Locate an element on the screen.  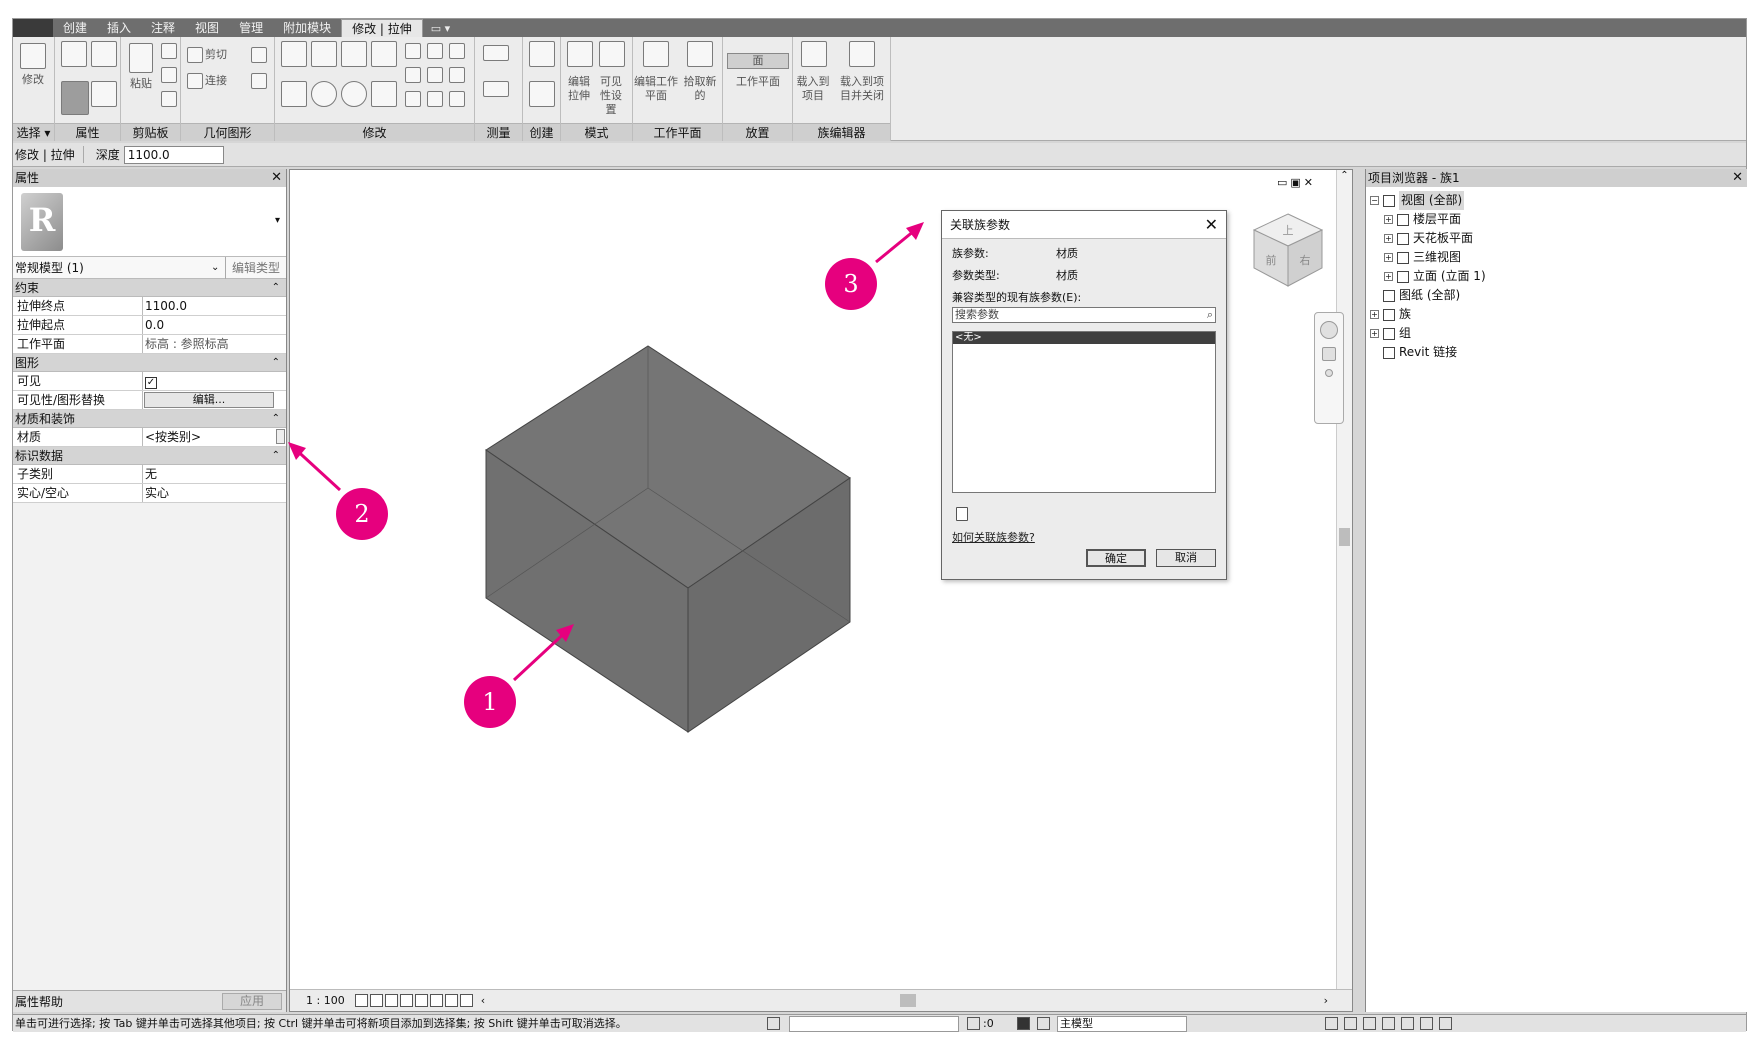
annotation-marker-2: 2 is located at coordinates (362, 514).